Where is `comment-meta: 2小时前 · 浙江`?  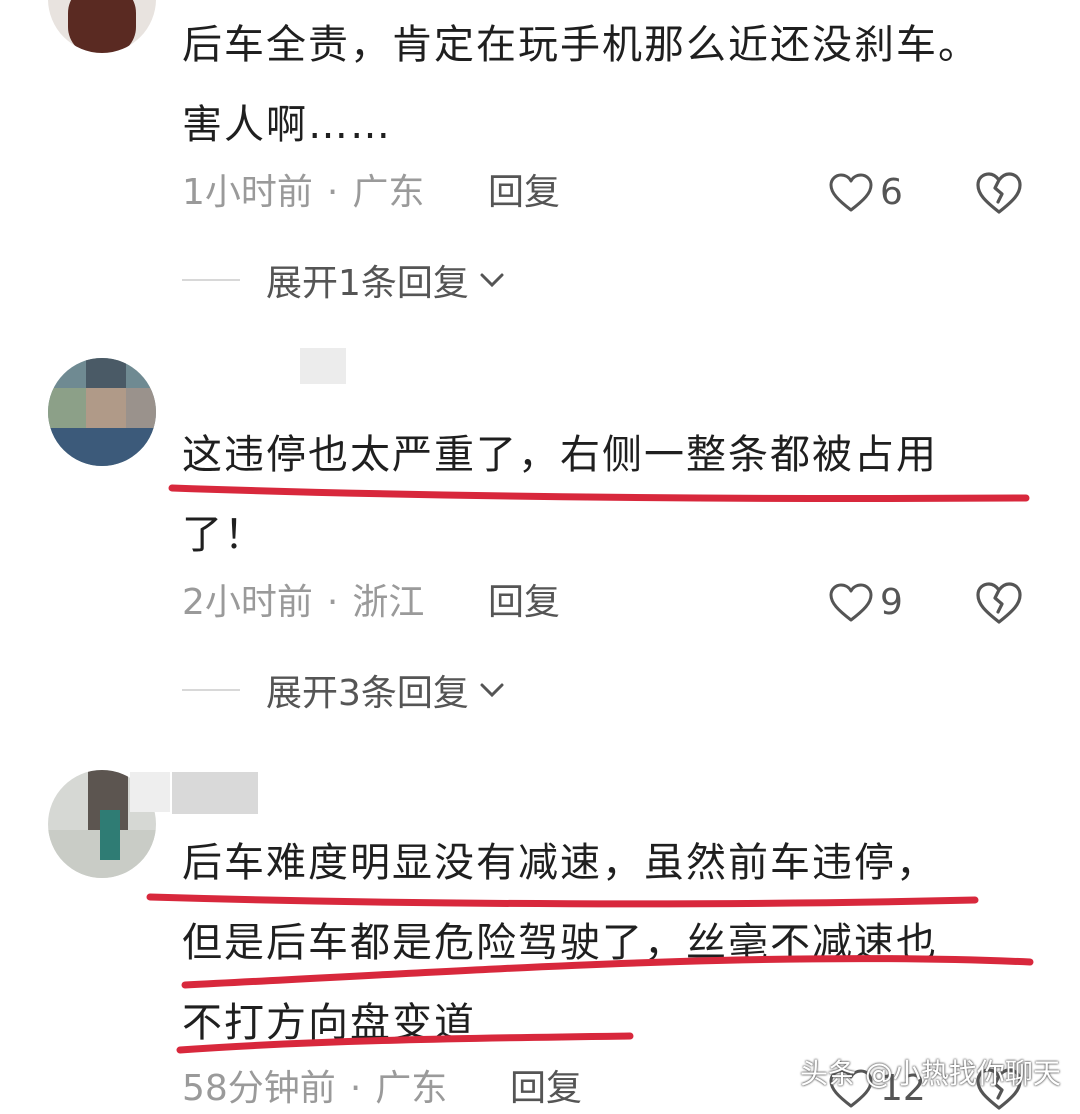 comment-meta: 2小时前 · 浙江 is located at coordinates (303, 603).